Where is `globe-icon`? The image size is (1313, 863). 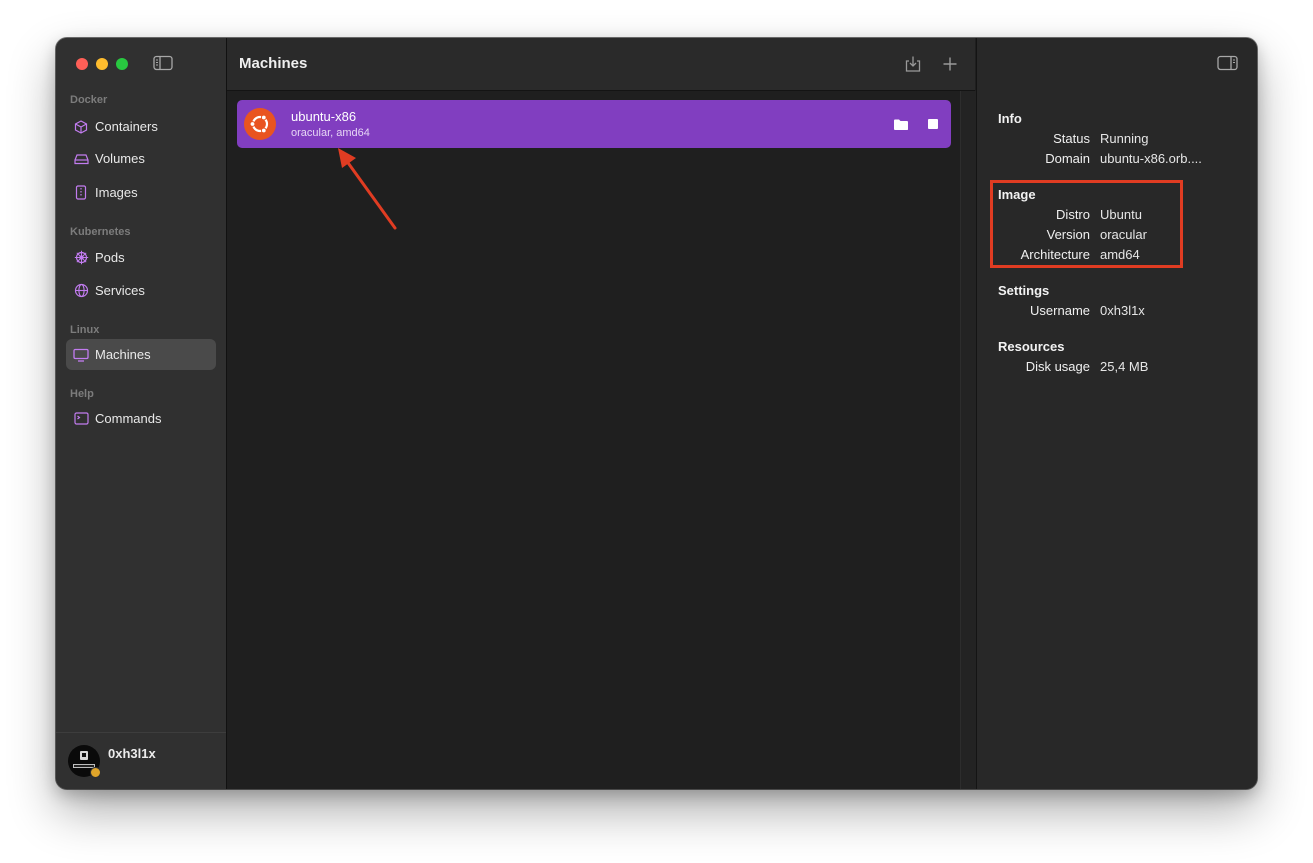
globe-icon is located at coordinates (81, 291).